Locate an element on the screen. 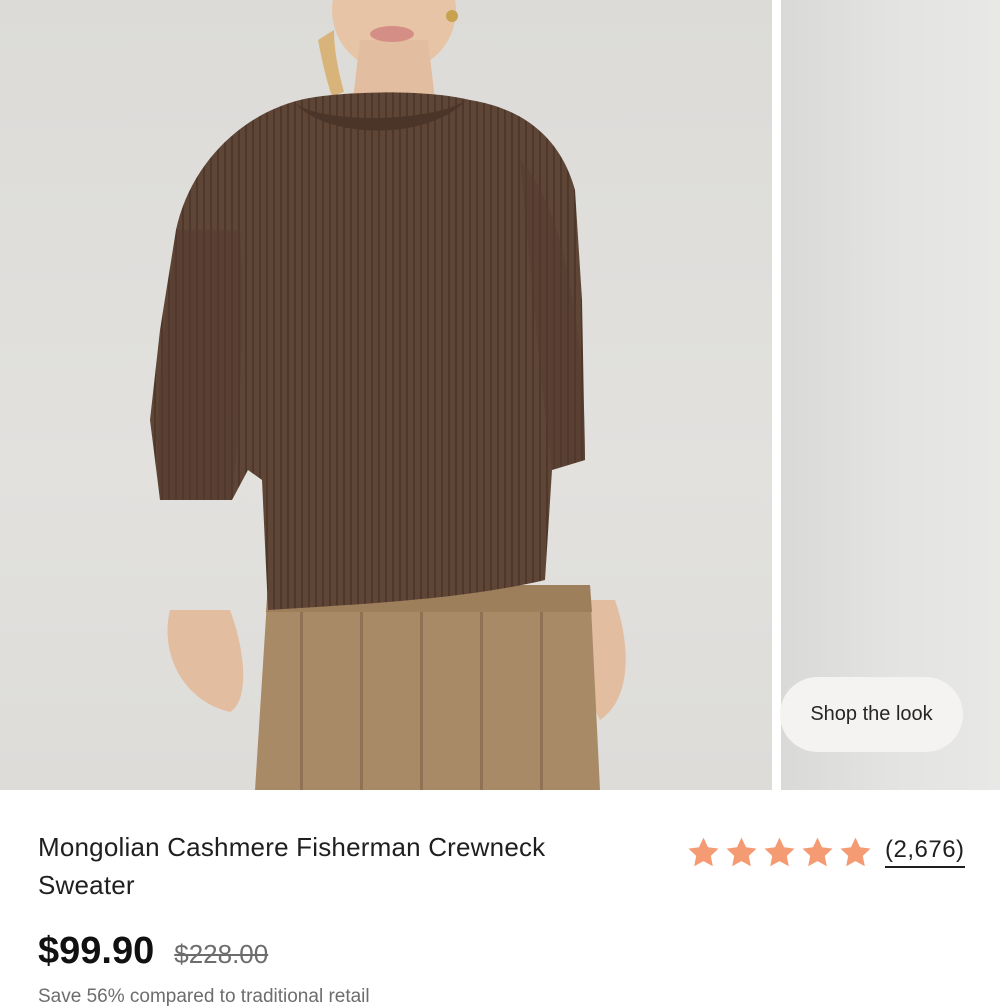 This screenshot has height=1008, width=1000. savings-note: Save 56% compared to traditional retail is located at coordinates (204, 996).